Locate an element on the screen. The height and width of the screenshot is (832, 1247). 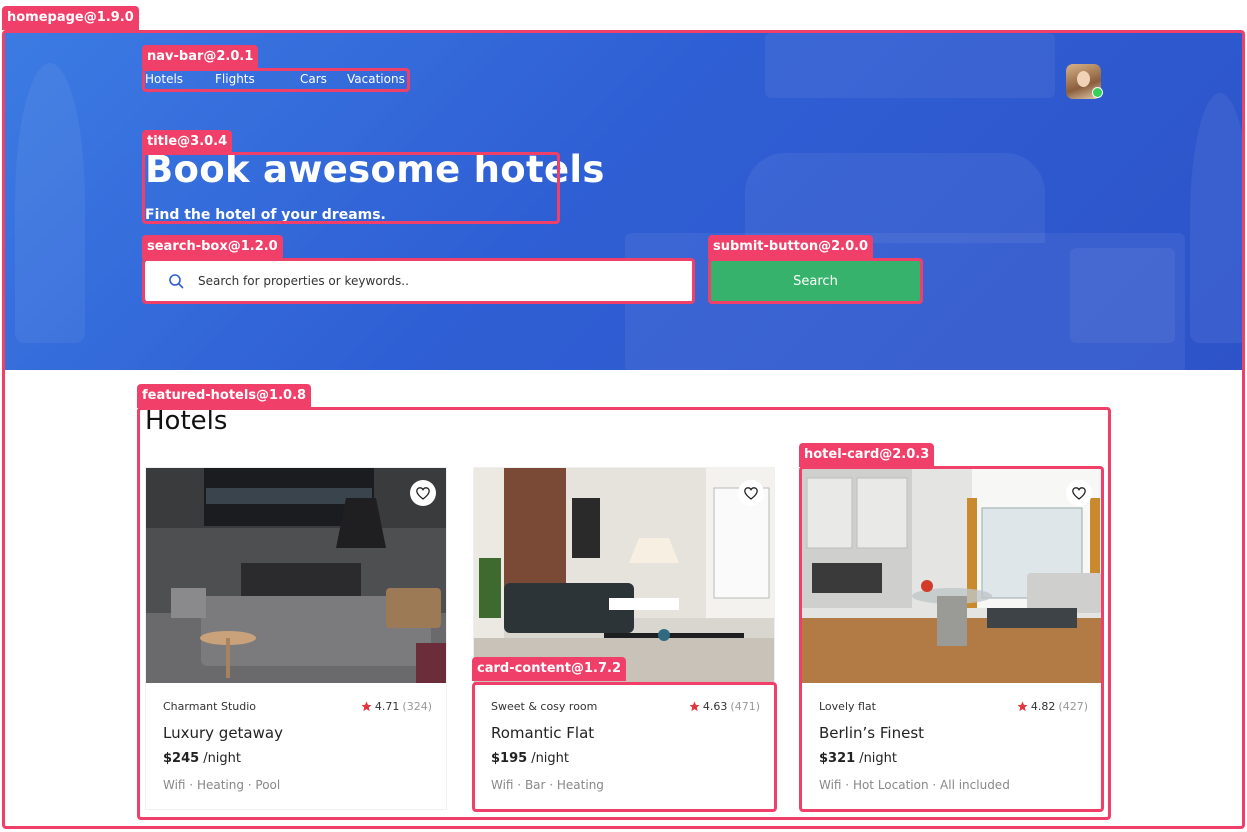
bright-flat-image is located at coordinates (952, 575).